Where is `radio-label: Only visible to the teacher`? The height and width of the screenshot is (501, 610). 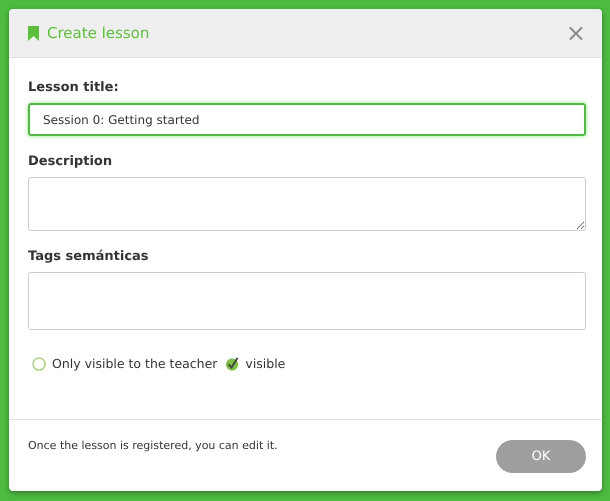 radio-label: Only visible to the teacher is located at coordinates (135, 363).